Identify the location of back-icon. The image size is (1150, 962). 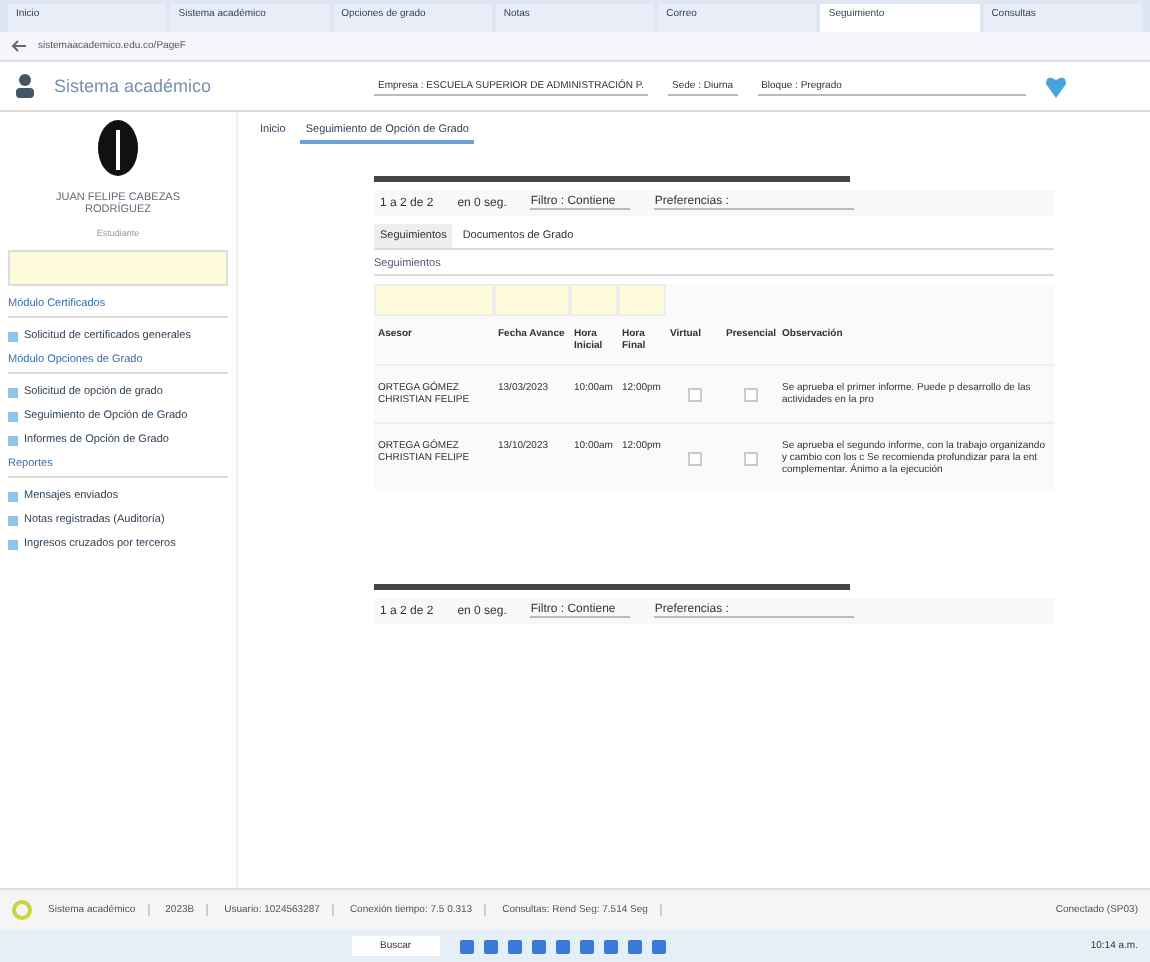
(19, 46).